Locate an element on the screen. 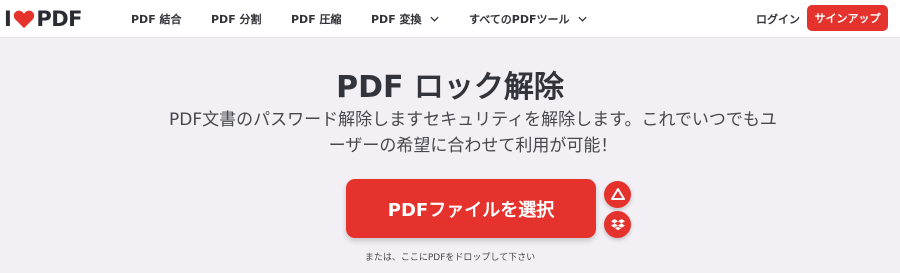 The width and height of the screenshot is (900, 273). page-title: PDF ロック解除 is located at coordinates (450, 87).